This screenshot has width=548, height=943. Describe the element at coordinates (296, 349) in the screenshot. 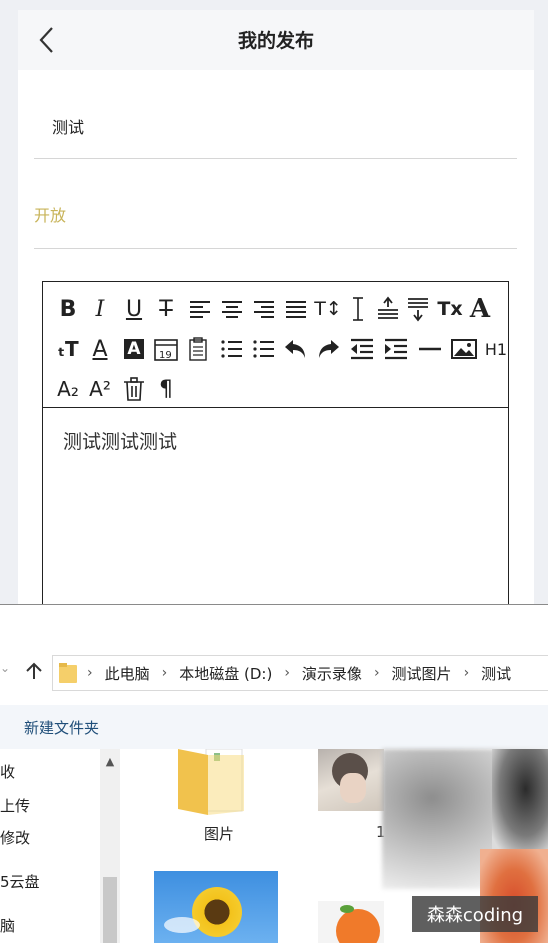

I see `undo-icon` at that location.